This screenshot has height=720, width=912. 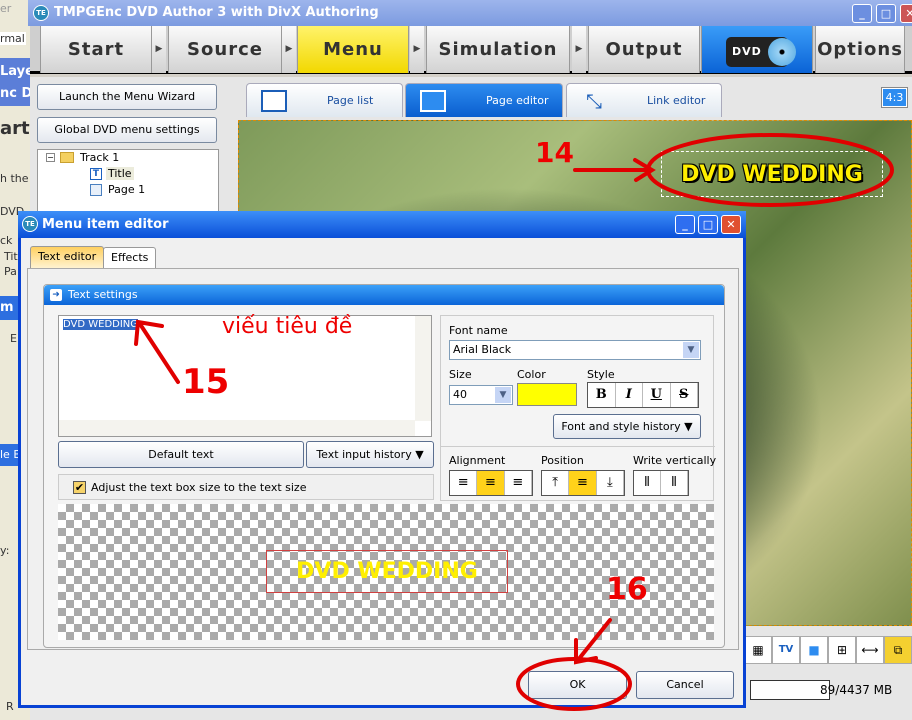 What do you see at coordinates (554, 152) in the screenshot?
I see `annotation-14: 14` at bounding box center [554, 152].